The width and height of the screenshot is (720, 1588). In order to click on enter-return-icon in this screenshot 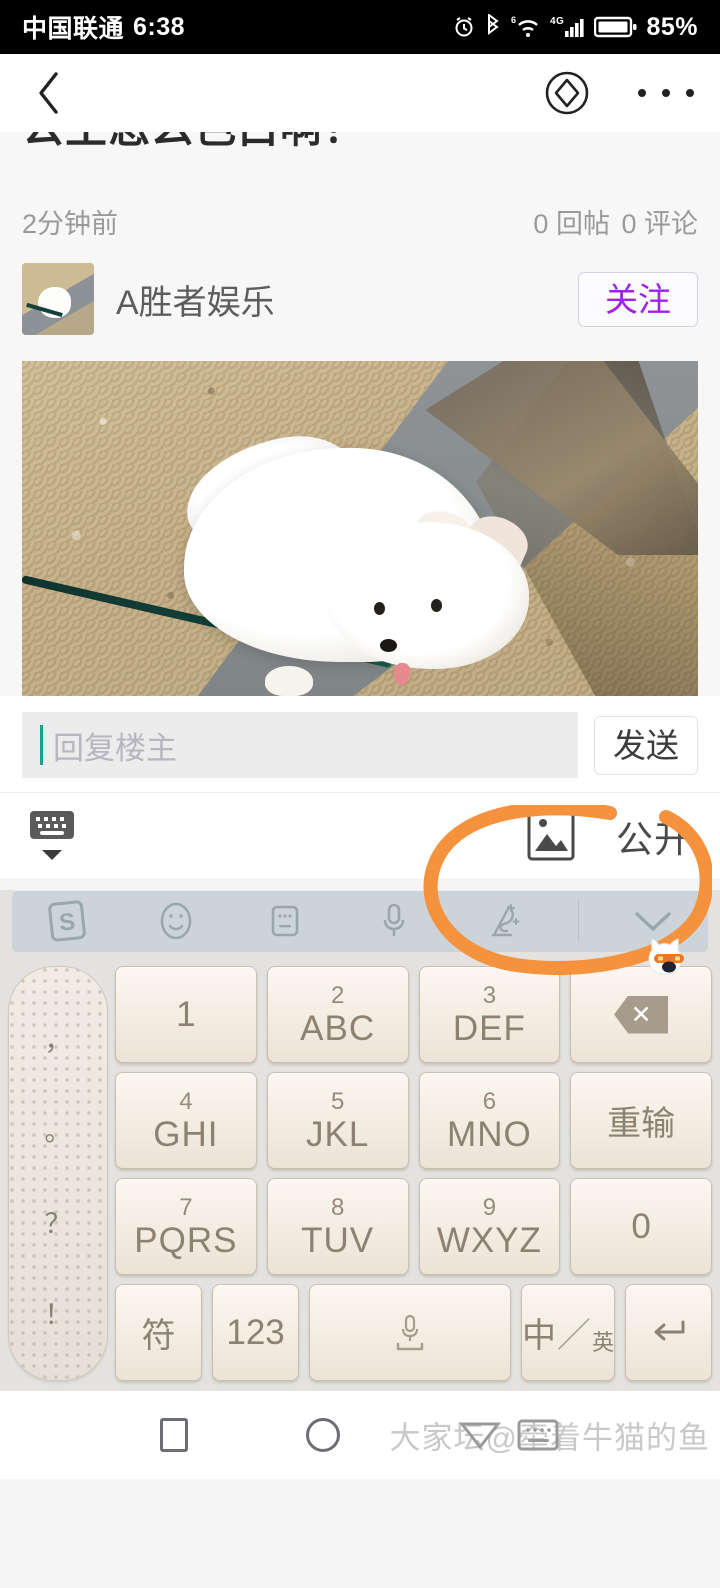, I will do `click(669, 1330)`.